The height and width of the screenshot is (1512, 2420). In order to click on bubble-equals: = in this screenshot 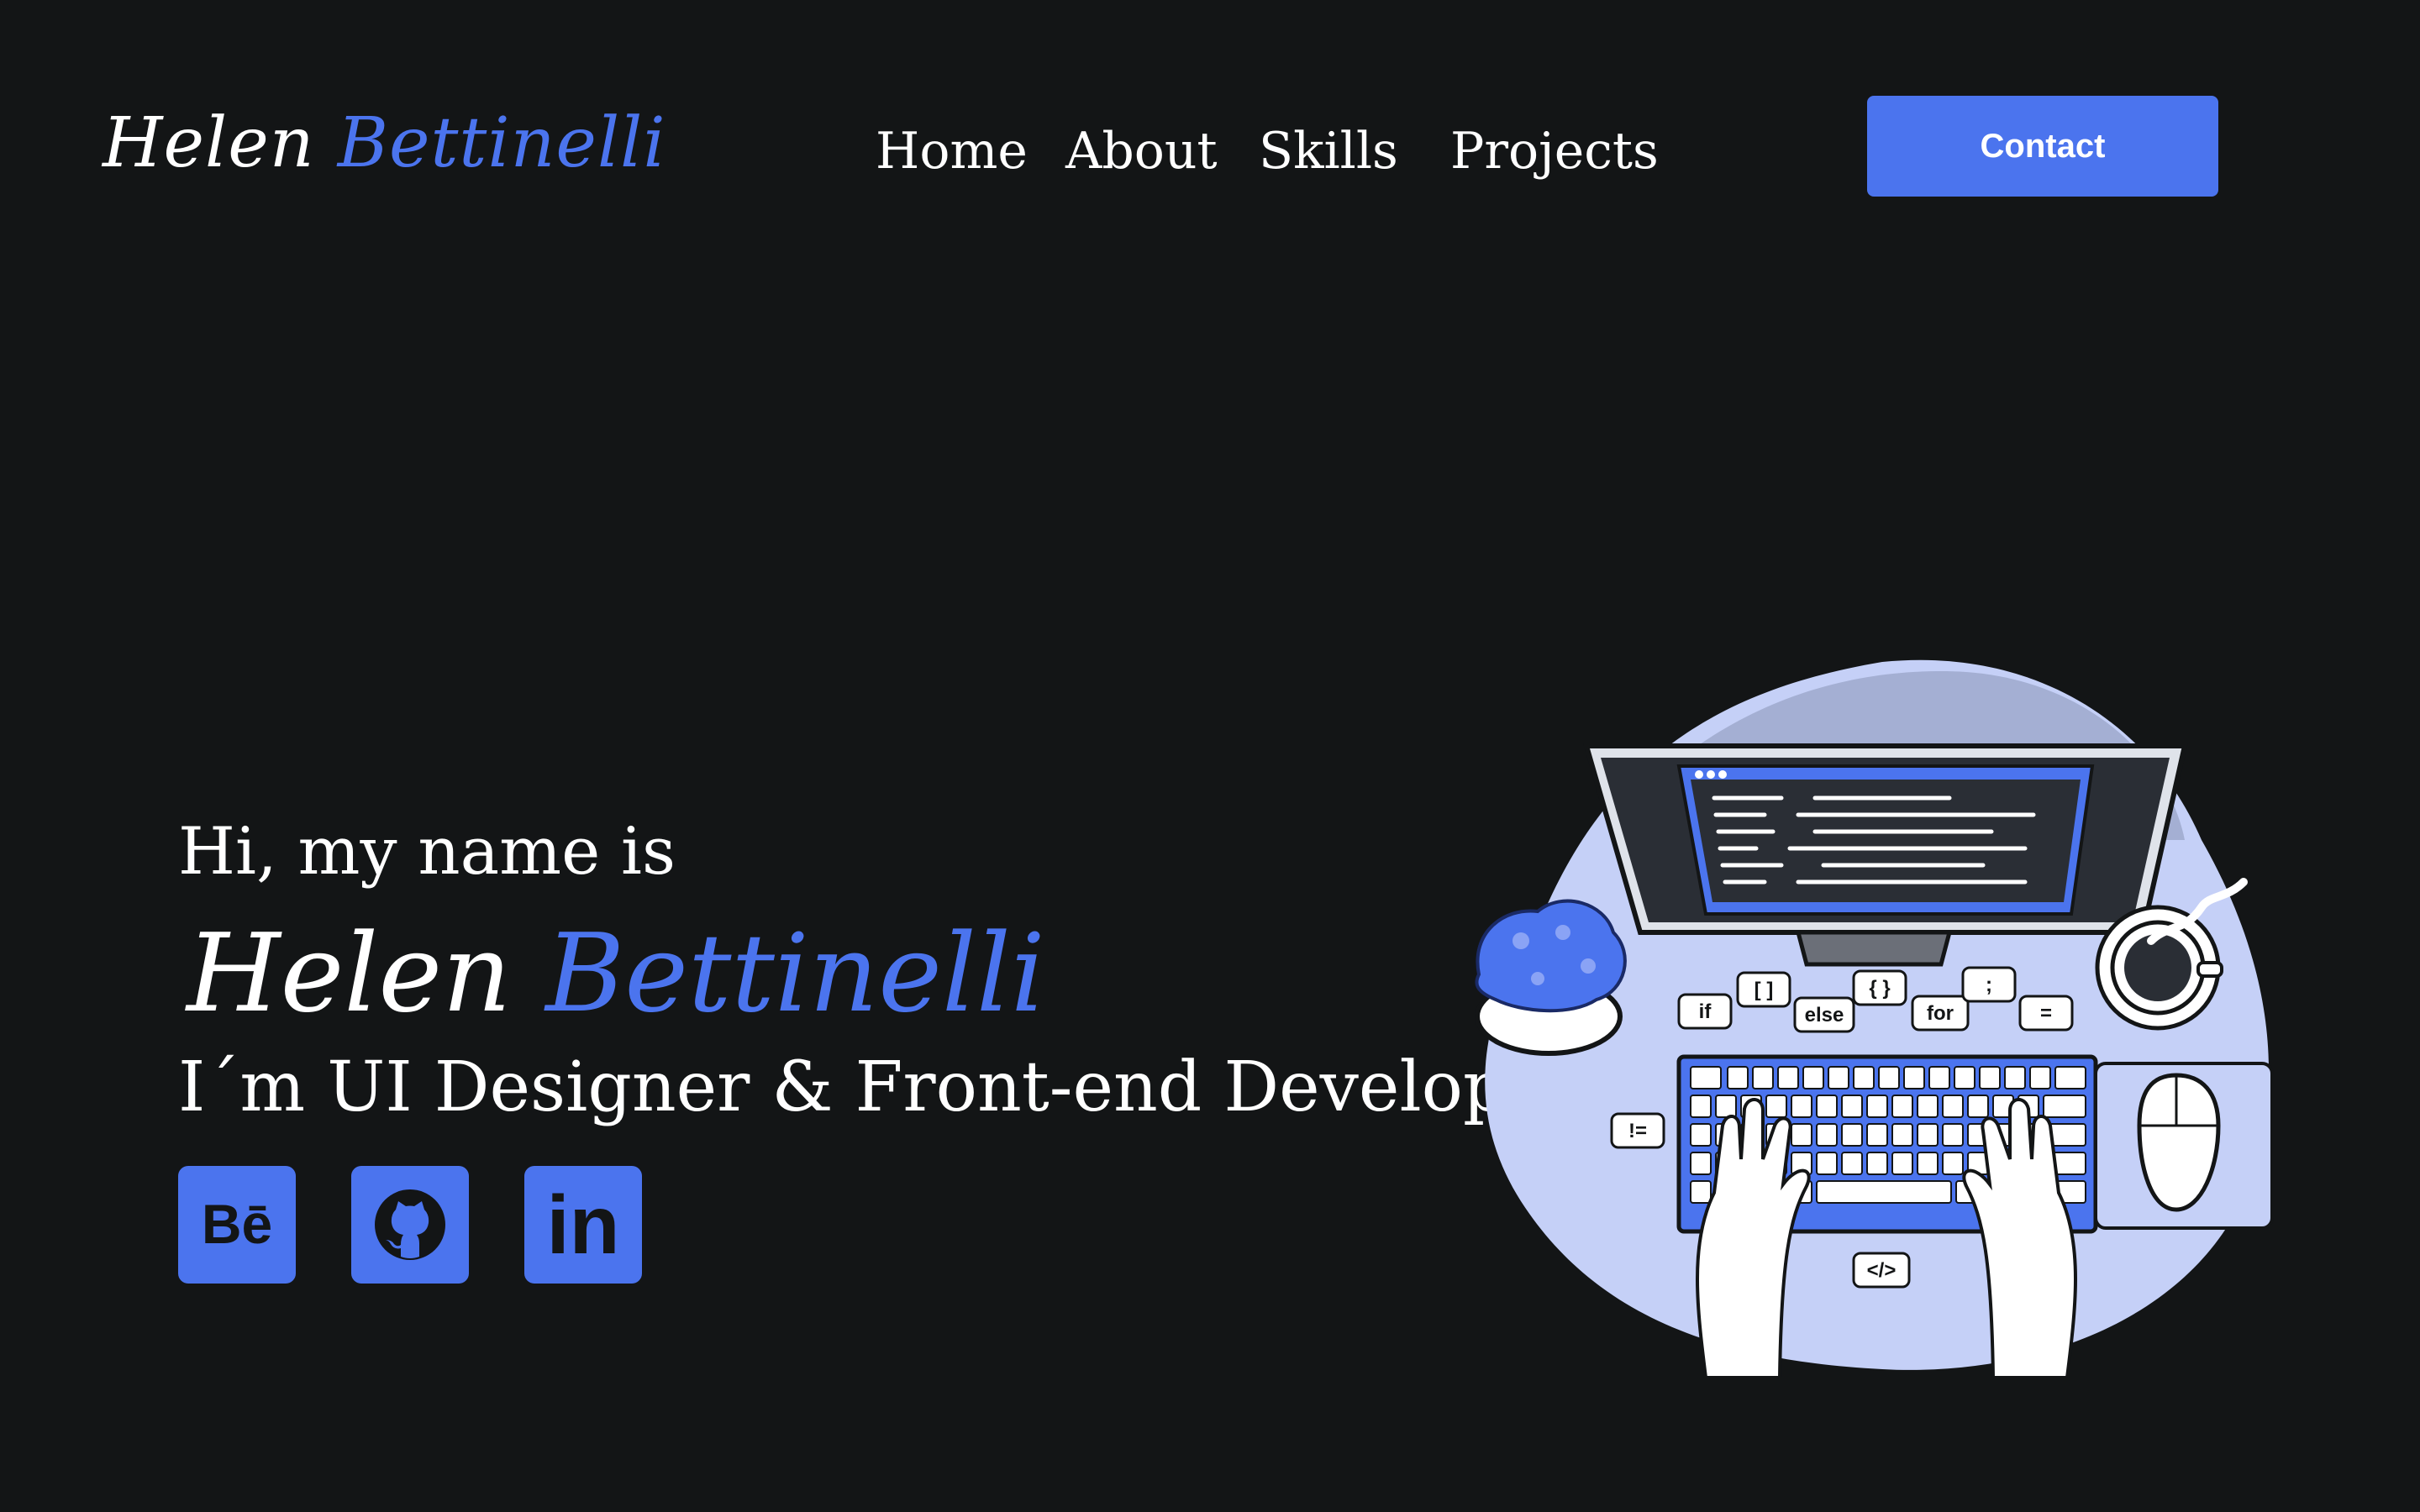, I will do `click(2046, 1013)`.